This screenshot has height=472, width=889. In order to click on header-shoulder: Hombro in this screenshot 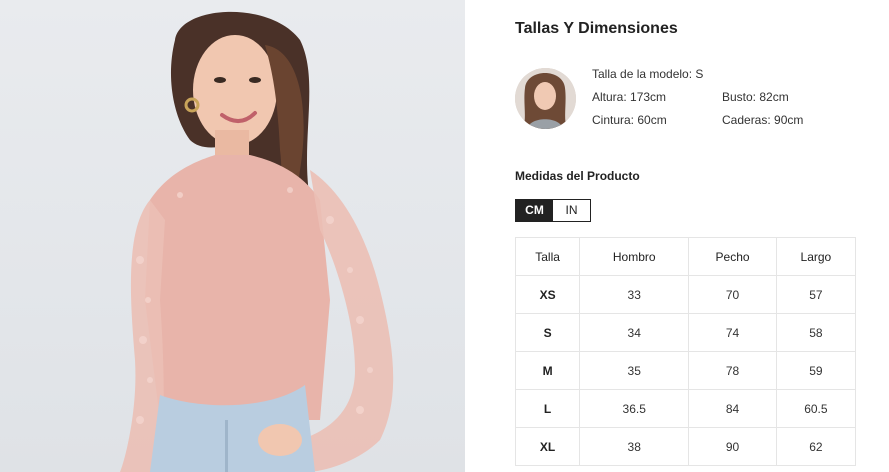, I will do `click(634, 256)`.